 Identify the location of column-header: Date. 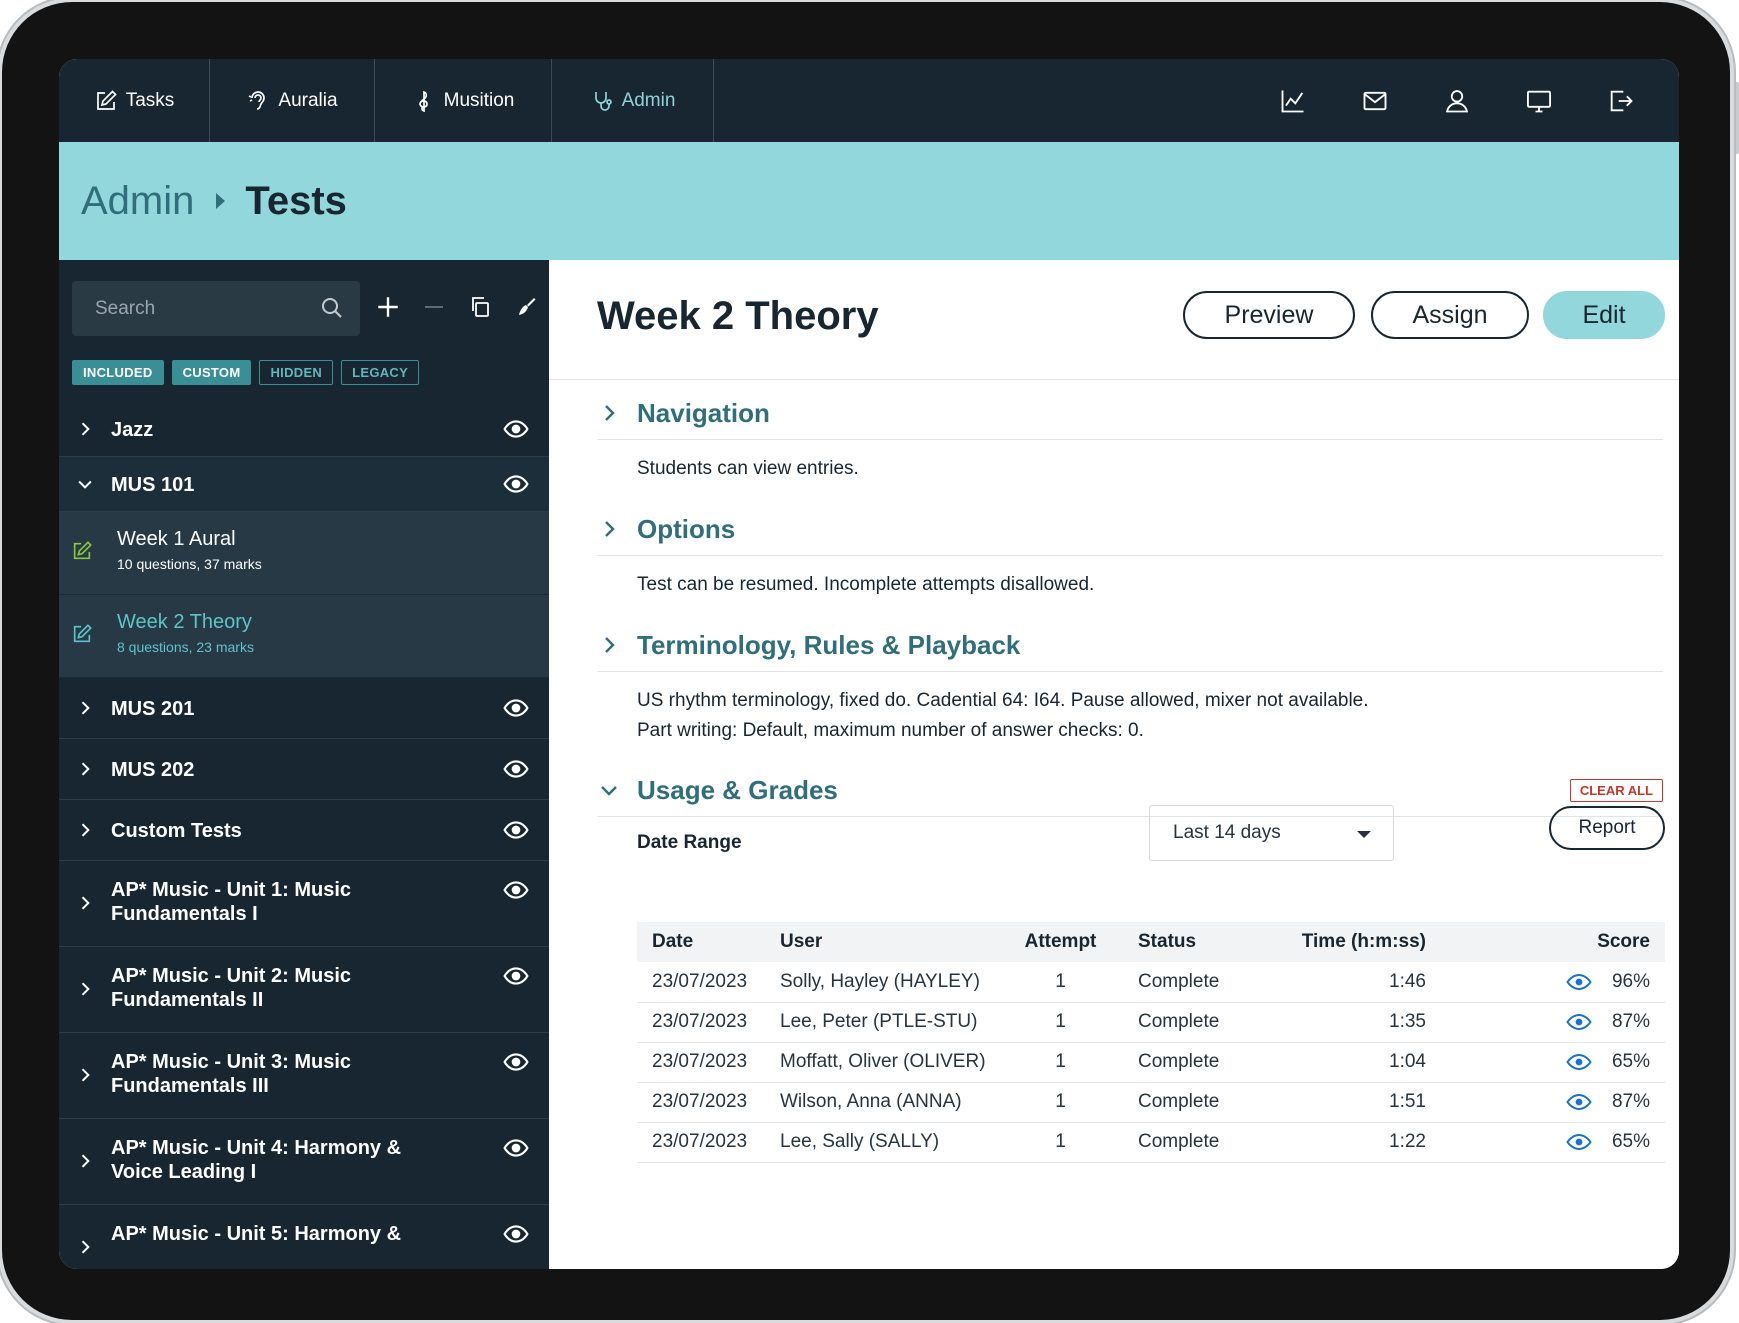
(708, 942).